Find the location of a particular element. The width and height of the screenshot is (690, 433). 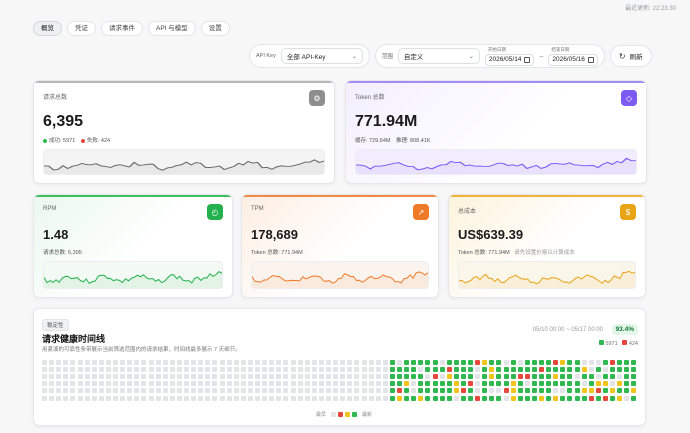

failure-dot is located at coordinates (625, 342).